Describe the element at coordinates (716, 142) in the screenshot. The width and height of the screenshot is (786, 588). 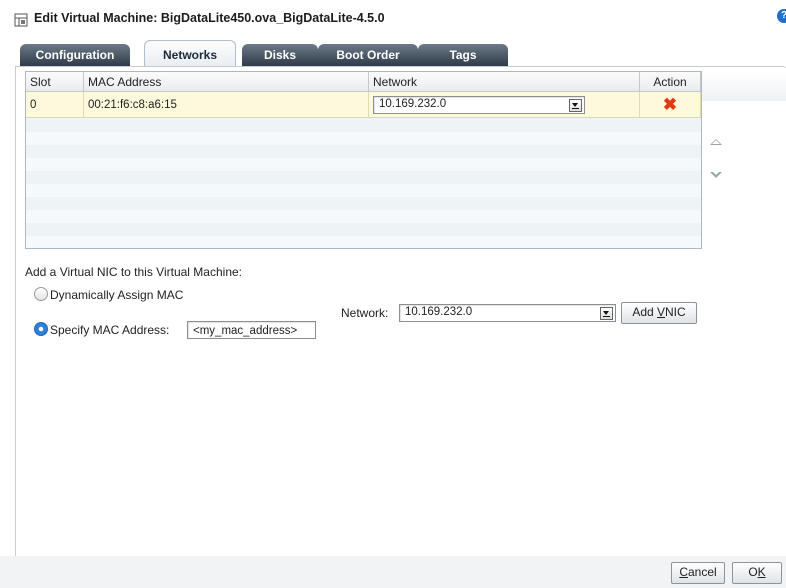
I see `move-up-icon` at that location.